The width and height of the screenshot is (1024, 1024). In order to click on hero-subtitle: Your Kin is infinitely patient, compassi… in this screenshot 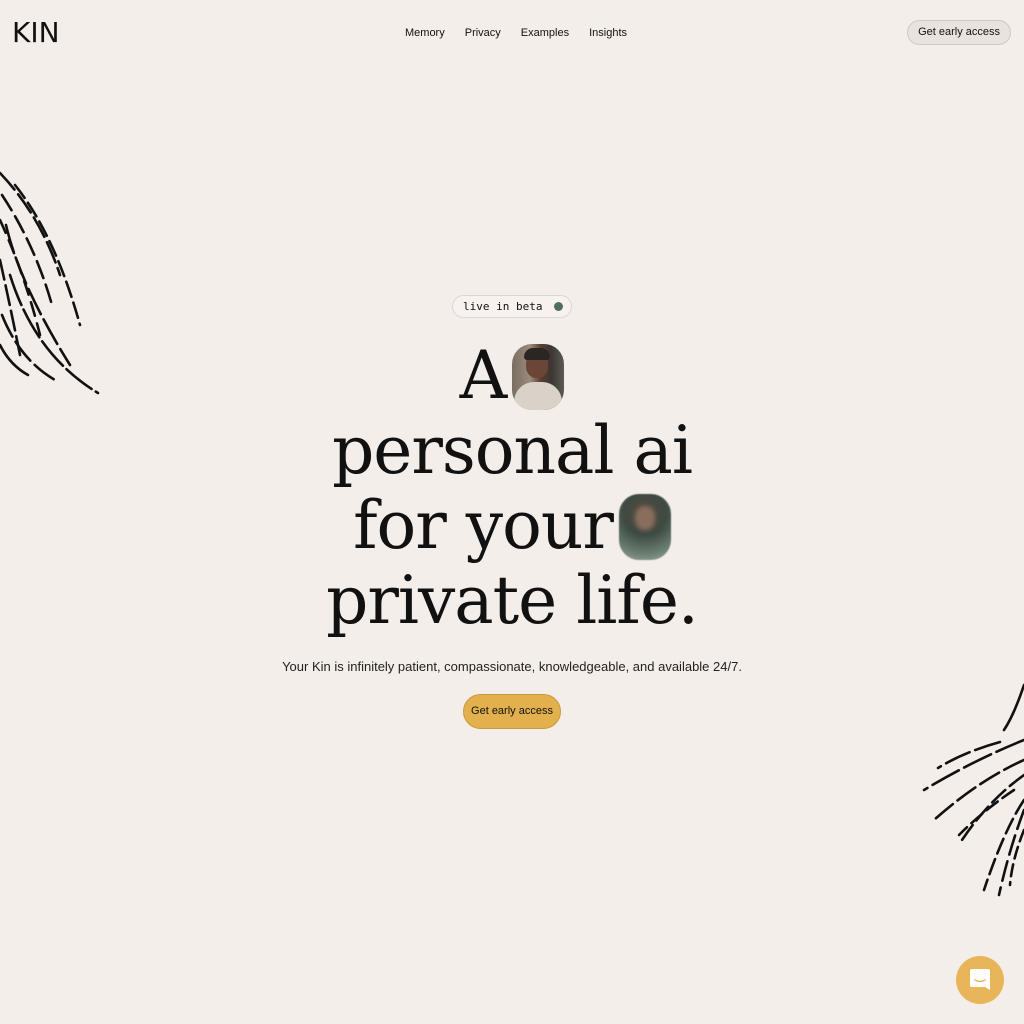, I will do `click(512, 666)`.